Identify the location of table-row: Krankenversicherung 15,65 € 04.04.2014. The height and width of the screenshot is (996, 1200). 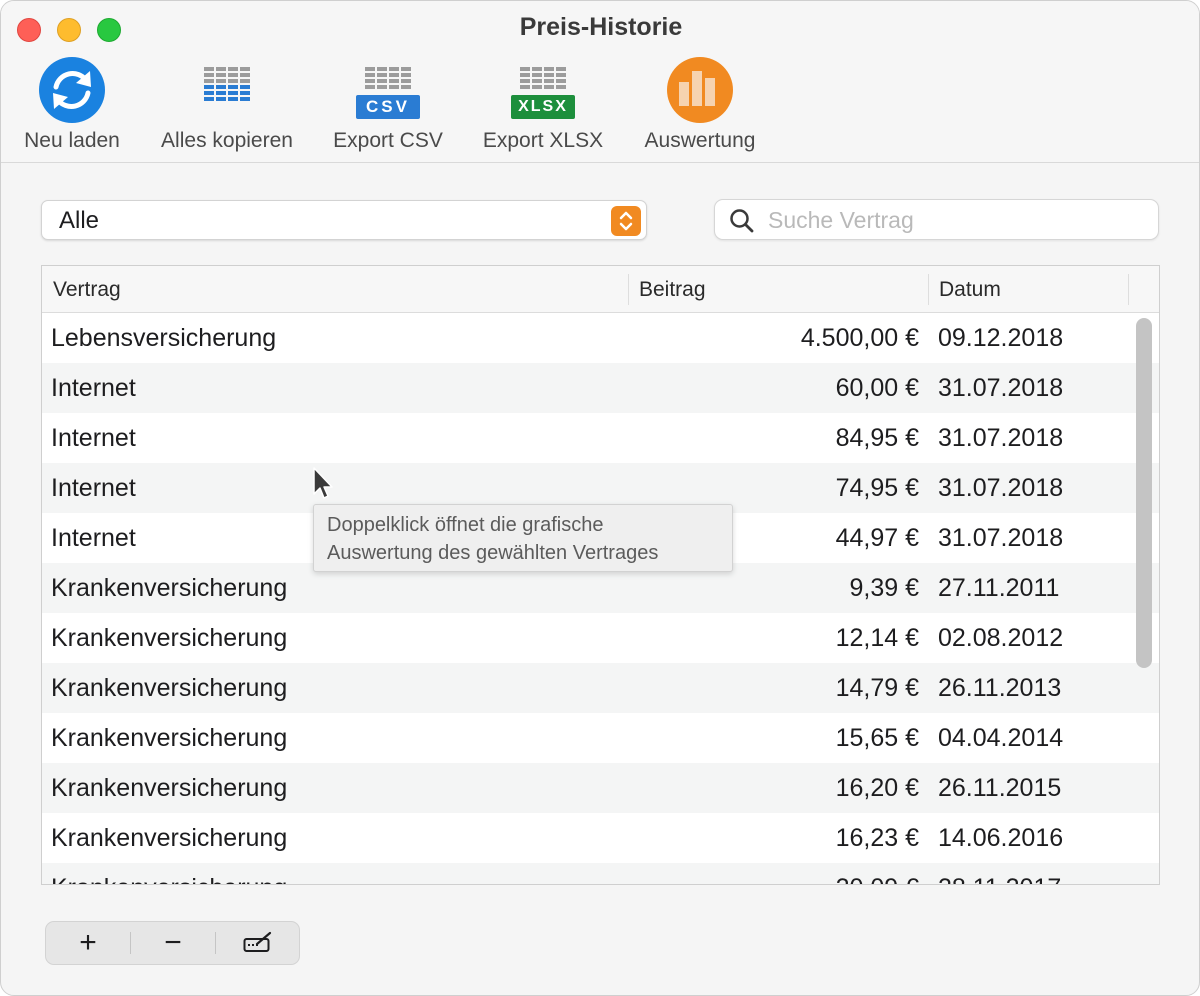
(600, 738).